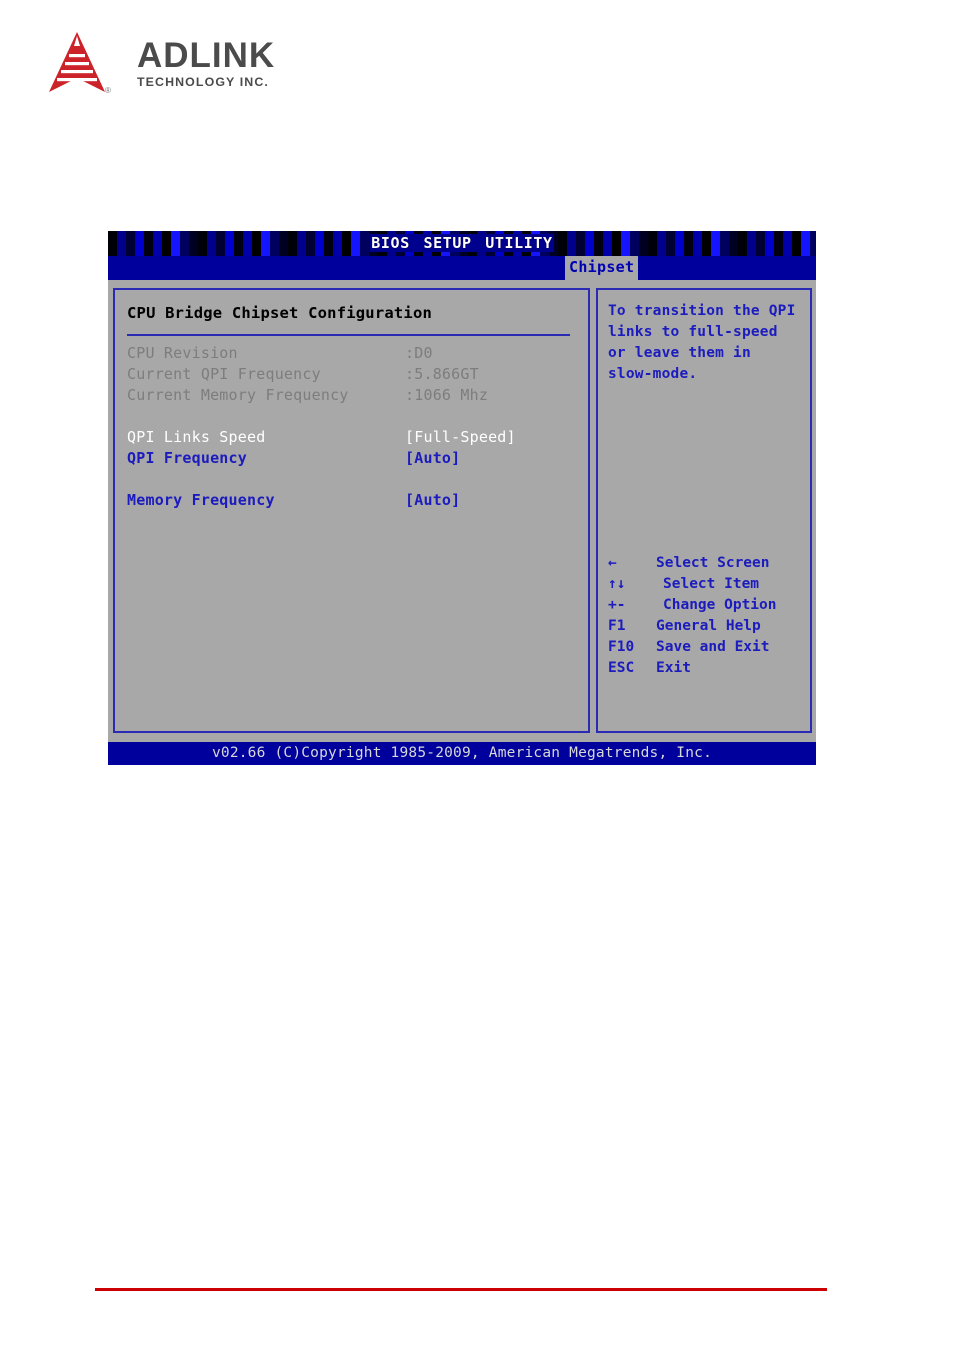 This screenshot has height=1352, width=954. Describe the element at coordinates (353, 354) in the screenshot. I see `info-row-cpu-revision: CPU Revision :D0` at that location.